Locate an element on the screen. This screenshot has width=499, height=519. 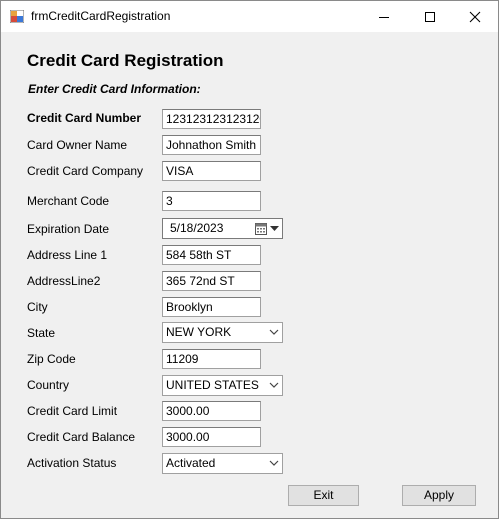
merchant-code-input: 3 is located at coordinates (211, 201).